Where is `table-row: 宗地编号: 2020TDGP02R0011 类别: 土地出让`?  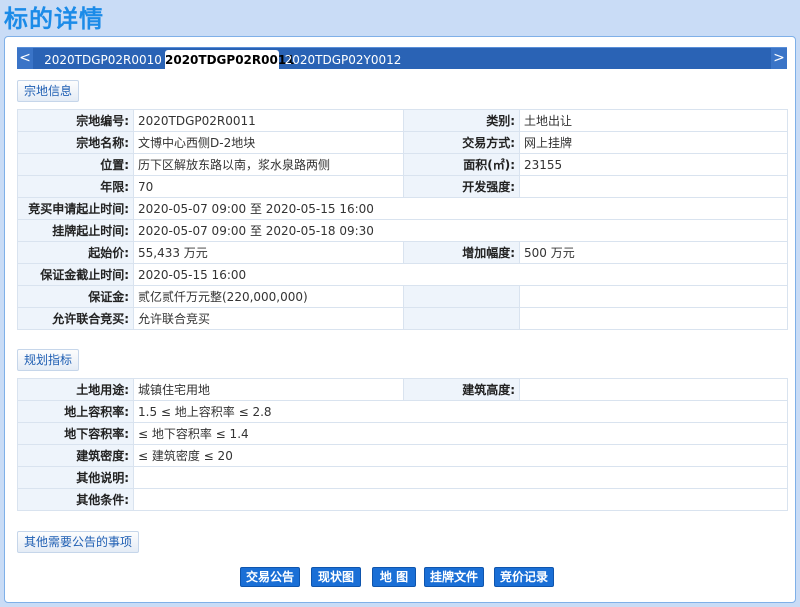 table-row: 宗地编号: 2020TDGP02R0011 类别: 土地出让 is located at coordinates (402, 120).